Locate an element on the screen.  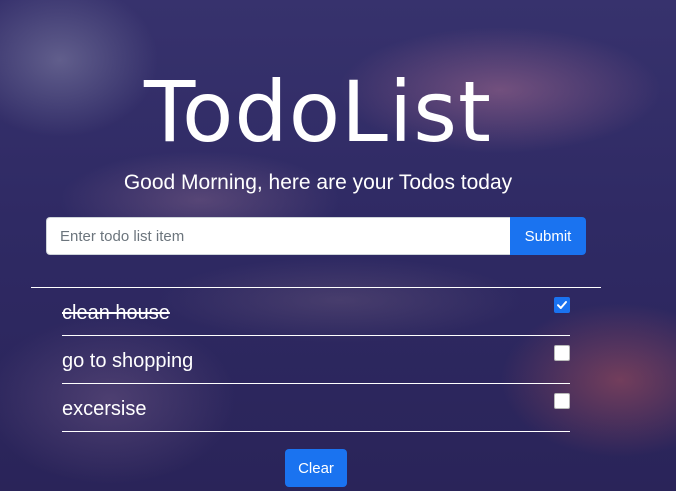
todo-item-excersise: excersise is located at coordinates (316, 408).